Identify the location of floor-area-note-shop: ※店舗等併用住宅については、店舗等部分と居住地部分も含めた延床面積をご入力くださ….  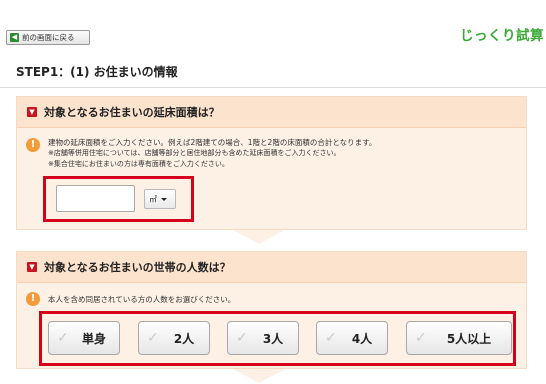
(194, 153).